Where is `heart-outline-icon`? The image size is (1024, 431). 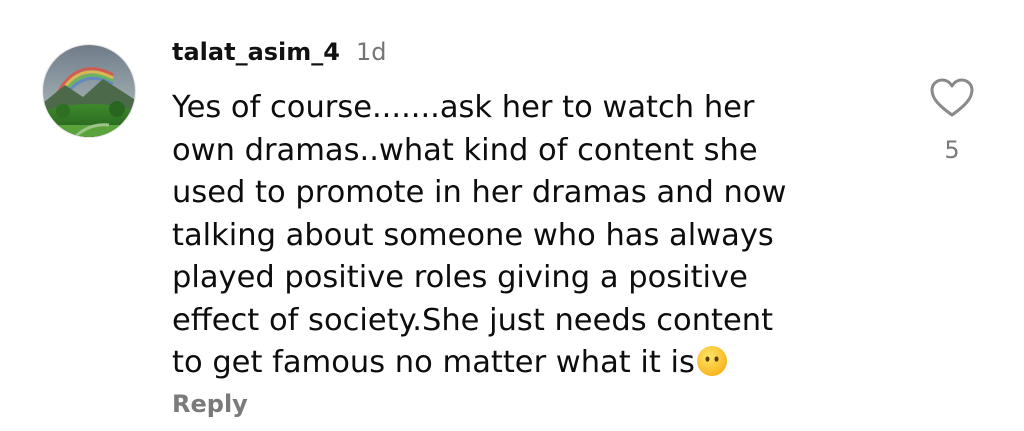 heart-outline-icon is located at coordinates (952, 98).